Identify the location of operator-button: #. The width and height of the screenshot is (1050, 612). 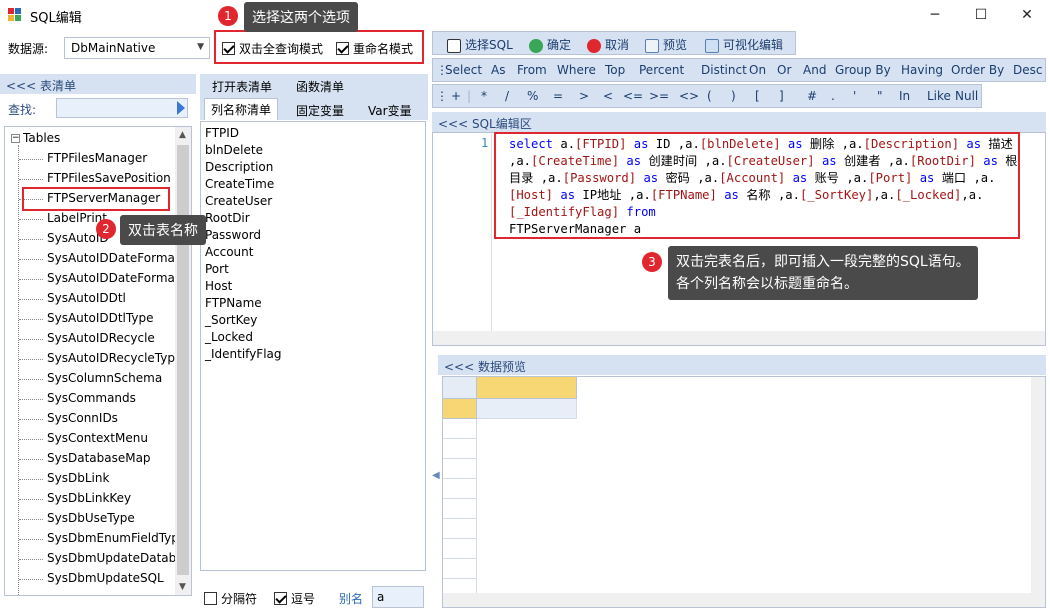
(812, 96).